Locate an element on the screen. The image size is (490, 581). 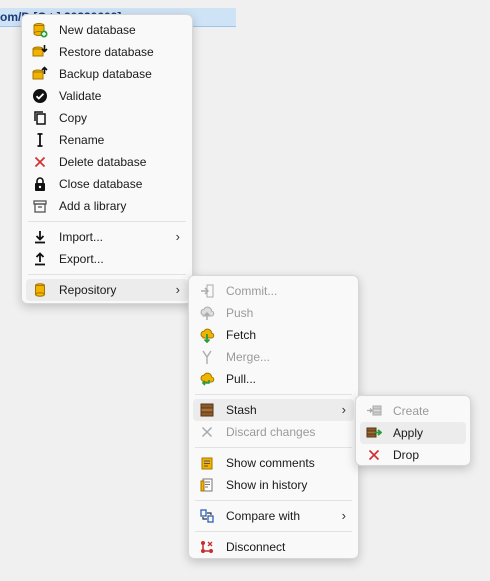
push-icon is located at coordinates (207, 313).